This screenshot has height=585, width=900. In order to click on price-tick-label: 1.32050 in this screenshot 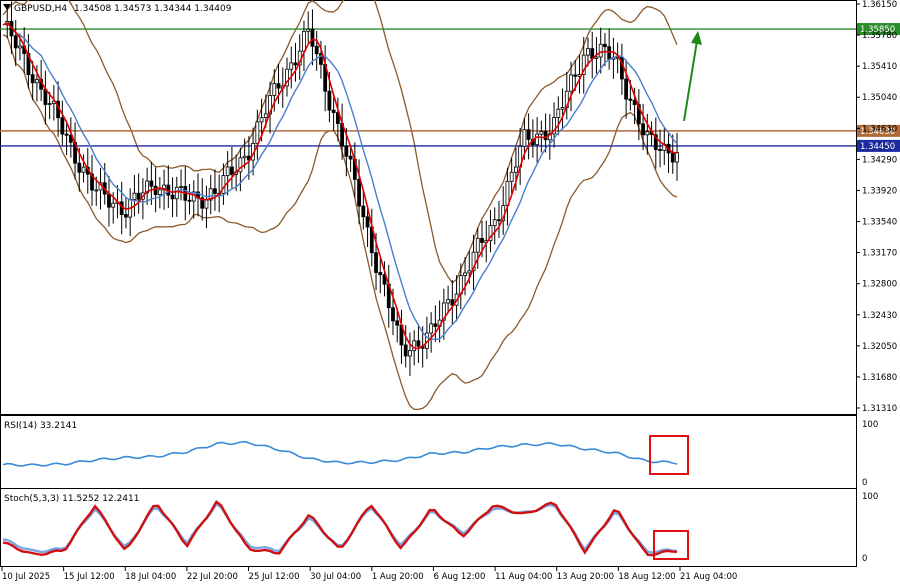, I will do `click(879, 347)`.